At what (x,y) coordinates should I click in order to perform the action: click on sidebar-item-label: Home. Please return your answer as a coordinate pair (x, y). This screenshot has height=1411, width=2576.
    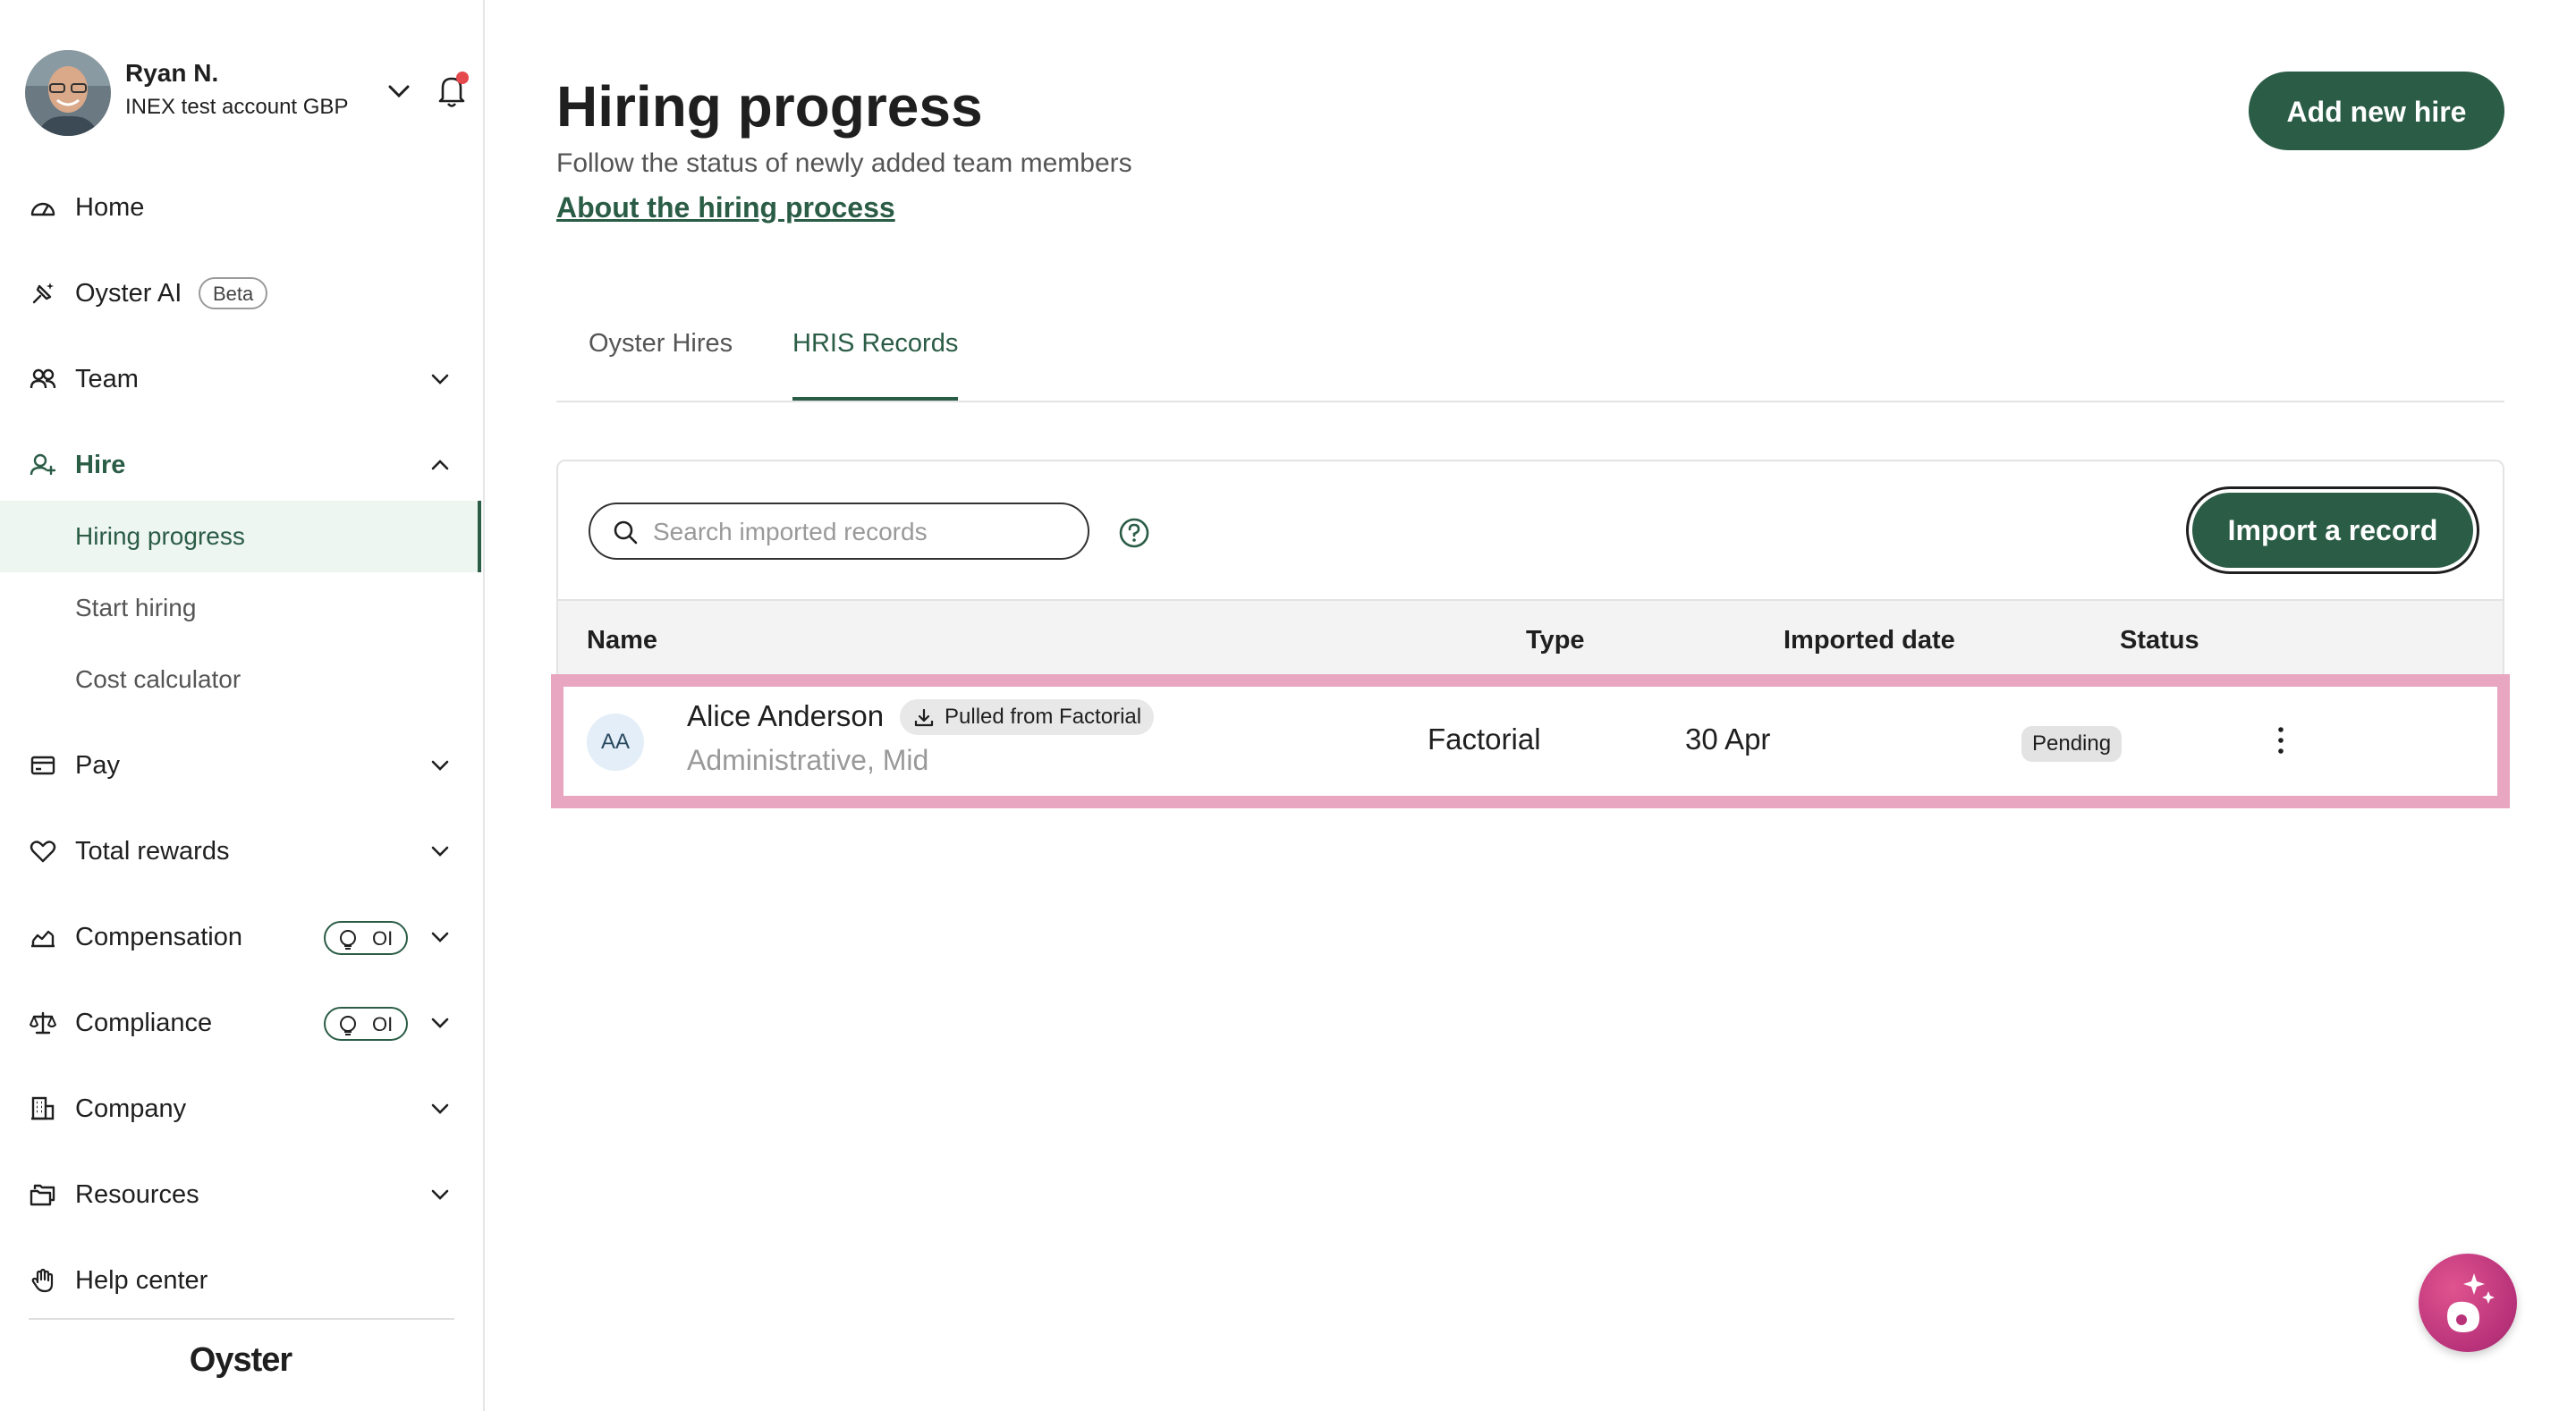
    Looking at the image, I should click on (110, 207).